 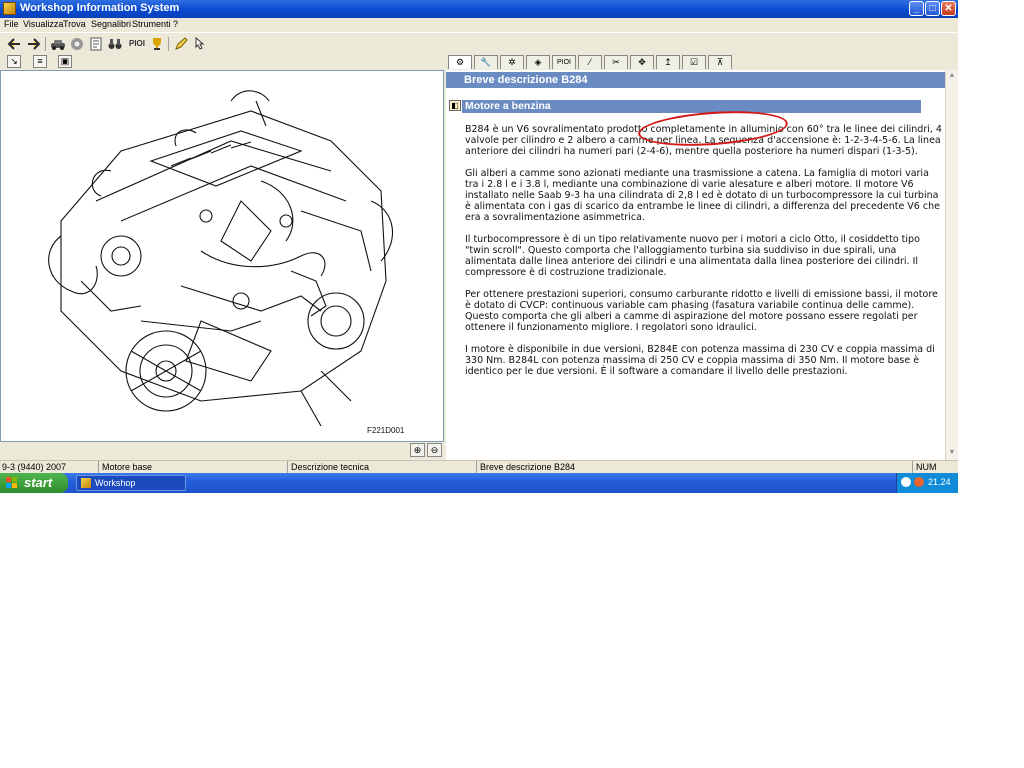 What do you see at coordinates (11, 24) in the screenshot?
I see `menu-file: File` at bounding box center [11, 24].